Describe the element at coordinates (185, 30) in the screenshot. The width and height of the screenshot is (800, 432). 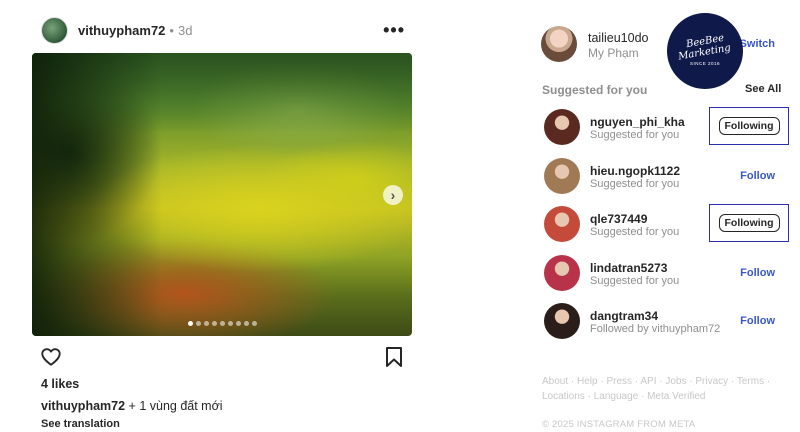
I see `post-time: 3d` at that location.